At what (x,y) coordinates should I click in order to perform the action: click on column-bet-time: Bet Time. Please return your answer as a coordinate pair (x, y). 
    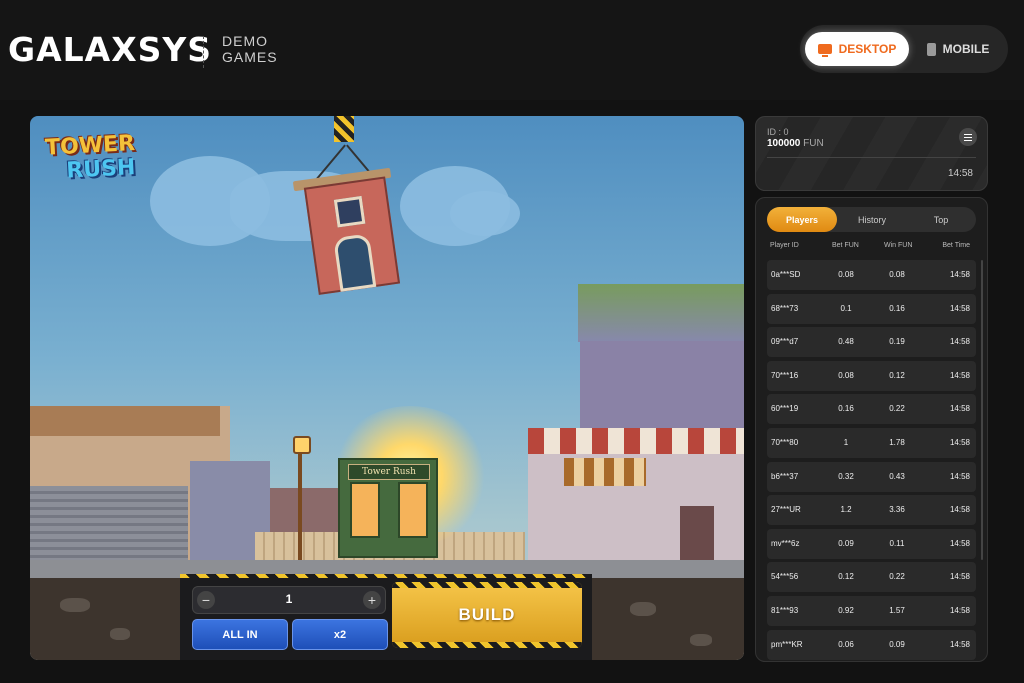
    Looking at the image, I should click on (956, 245).